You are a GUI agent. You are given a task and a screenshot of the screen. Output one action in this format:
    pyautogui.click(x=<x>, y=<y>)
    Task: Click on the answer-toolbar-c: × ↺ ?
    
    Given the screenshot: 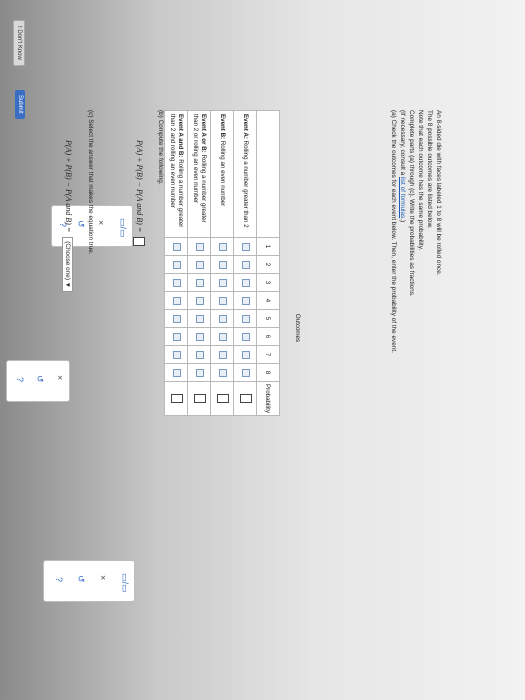 What is the action you would take?
    pyautogui.click(x=38, y=381)
    